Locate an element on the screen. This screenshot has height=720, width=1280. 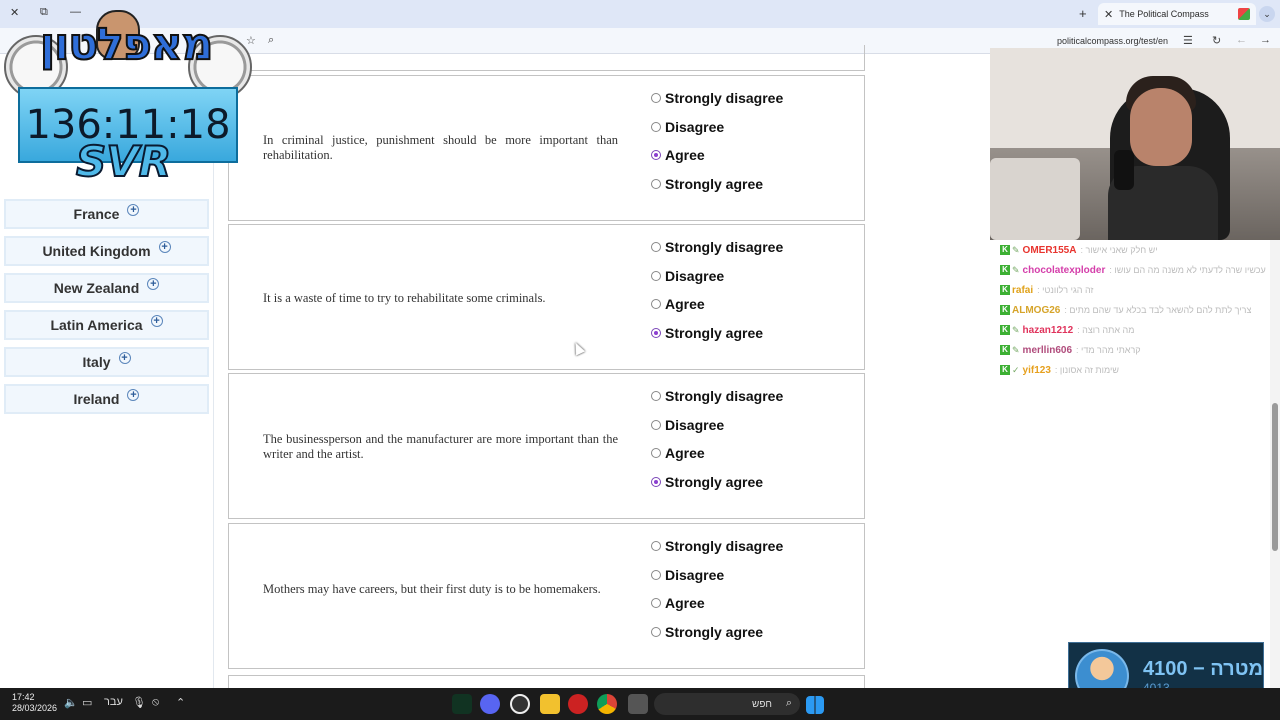
sidebar-item-ireland: Ireland + is located at coordinates (106, 399).